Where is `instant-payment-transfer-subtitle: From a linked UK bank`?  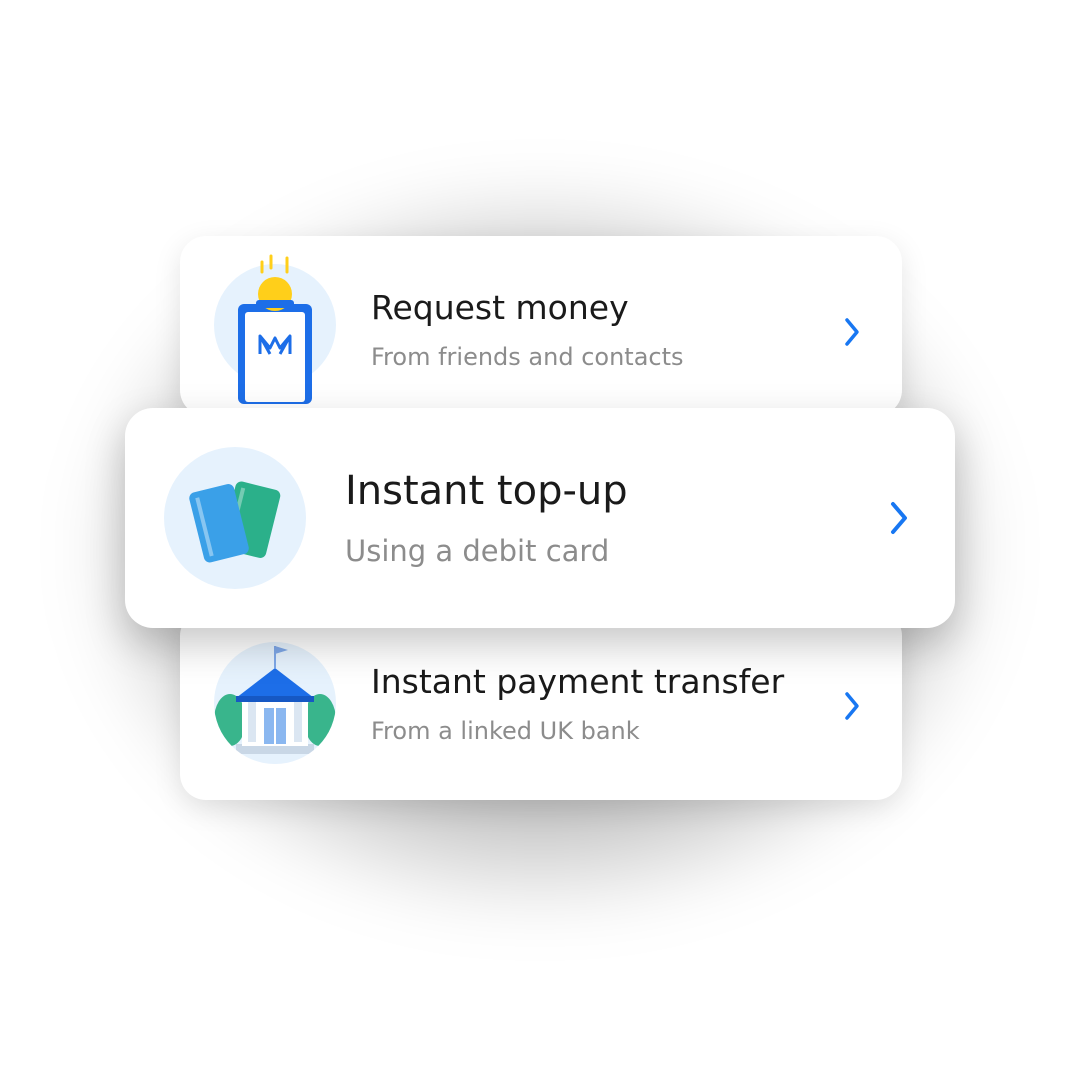
instant-payment-transfer-subtitle: From a linked UK bank is located at coordinates (505, 731).